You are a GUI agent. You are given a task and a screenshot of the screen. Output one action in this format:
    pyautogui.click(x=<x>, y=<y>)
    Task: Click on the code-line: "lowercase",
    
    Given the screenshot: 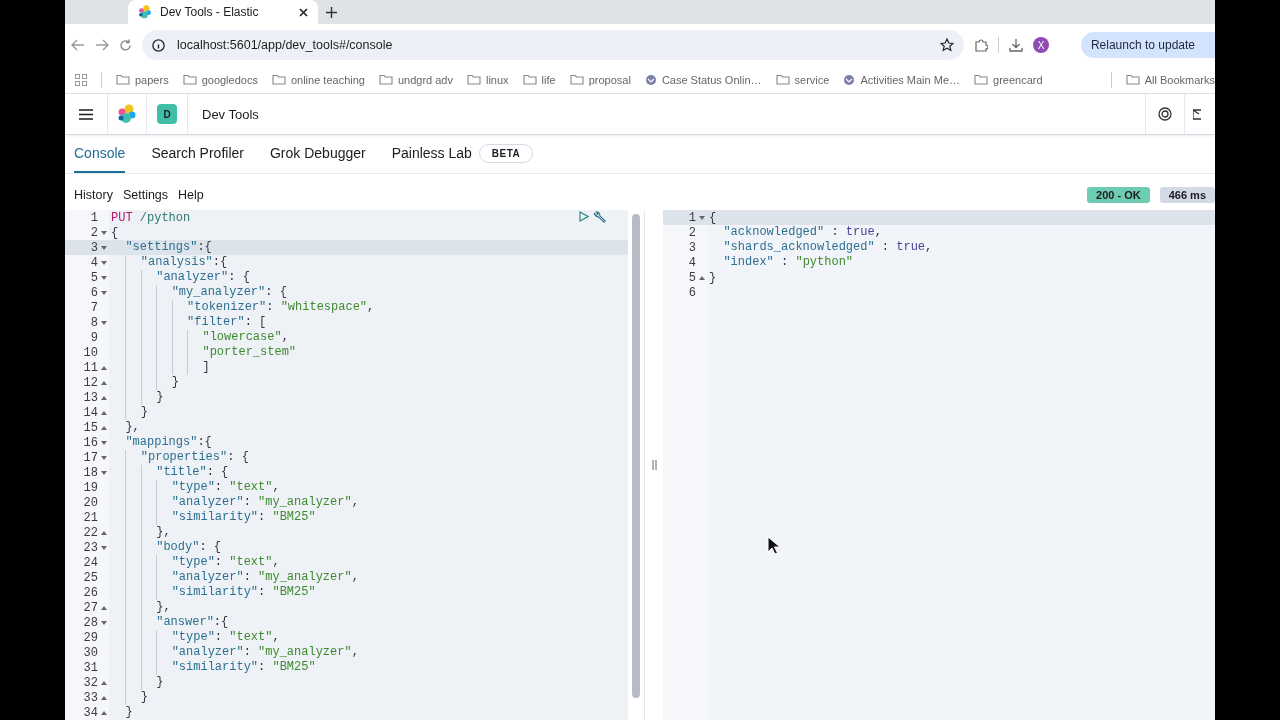 What is the action you would take?
    pyautogui.click(x=199, y=337)
    